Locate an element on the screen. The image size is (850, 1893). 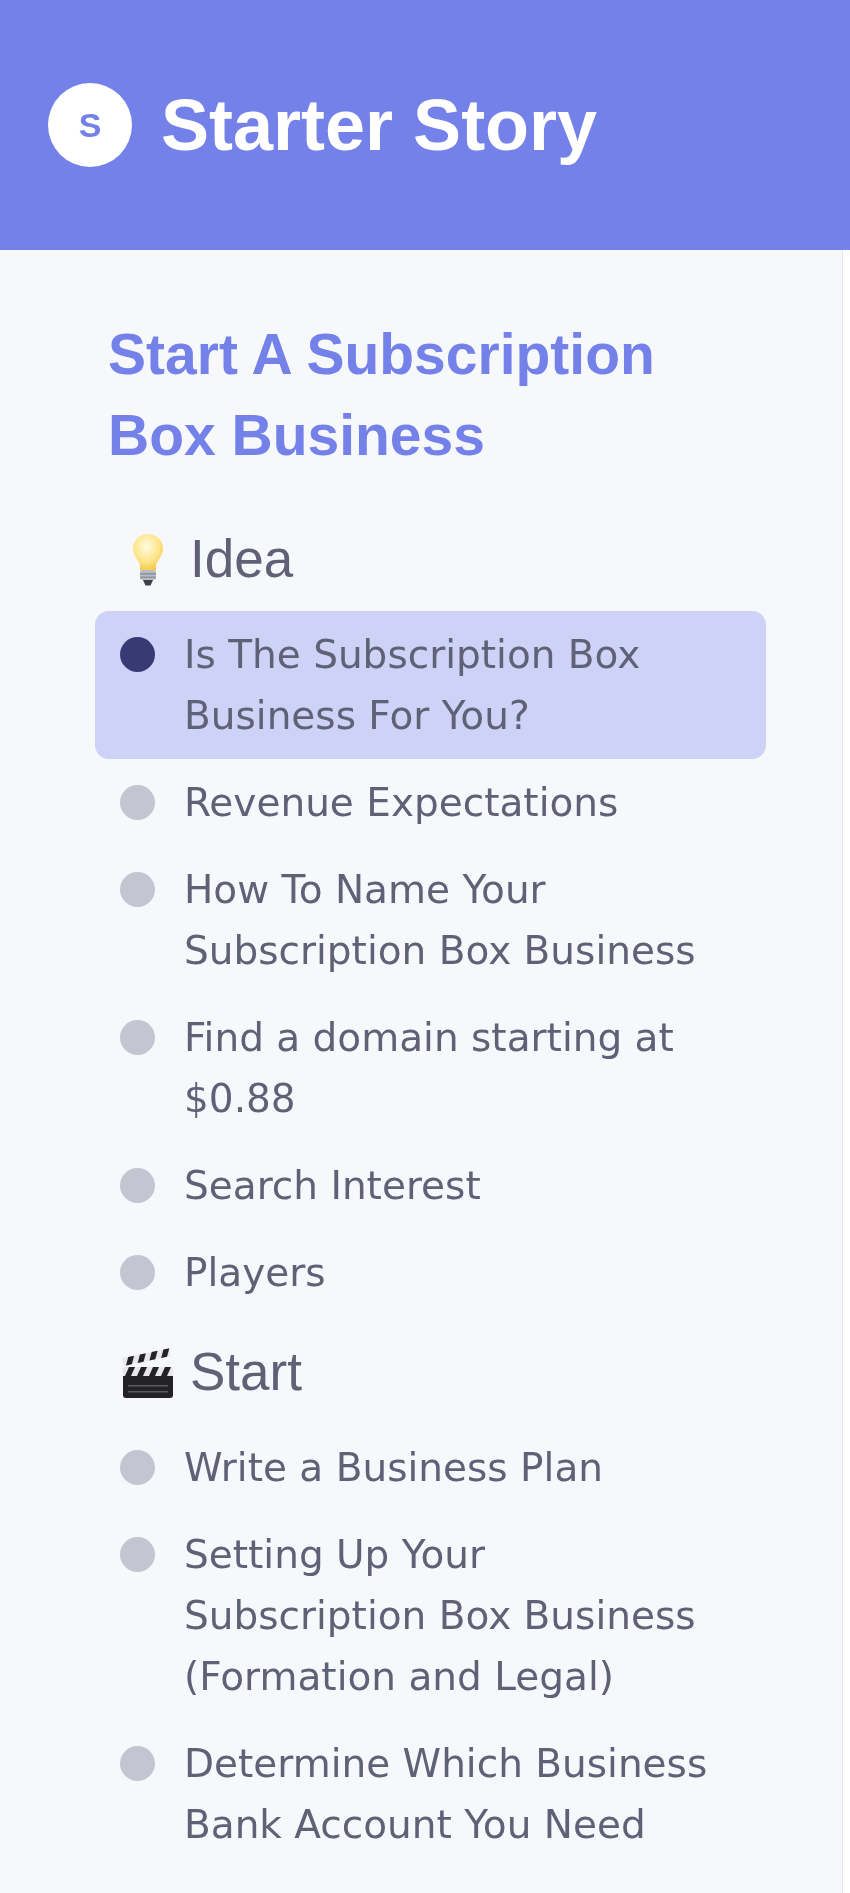
section-heading: Idea is located at coordinates (242, 559).